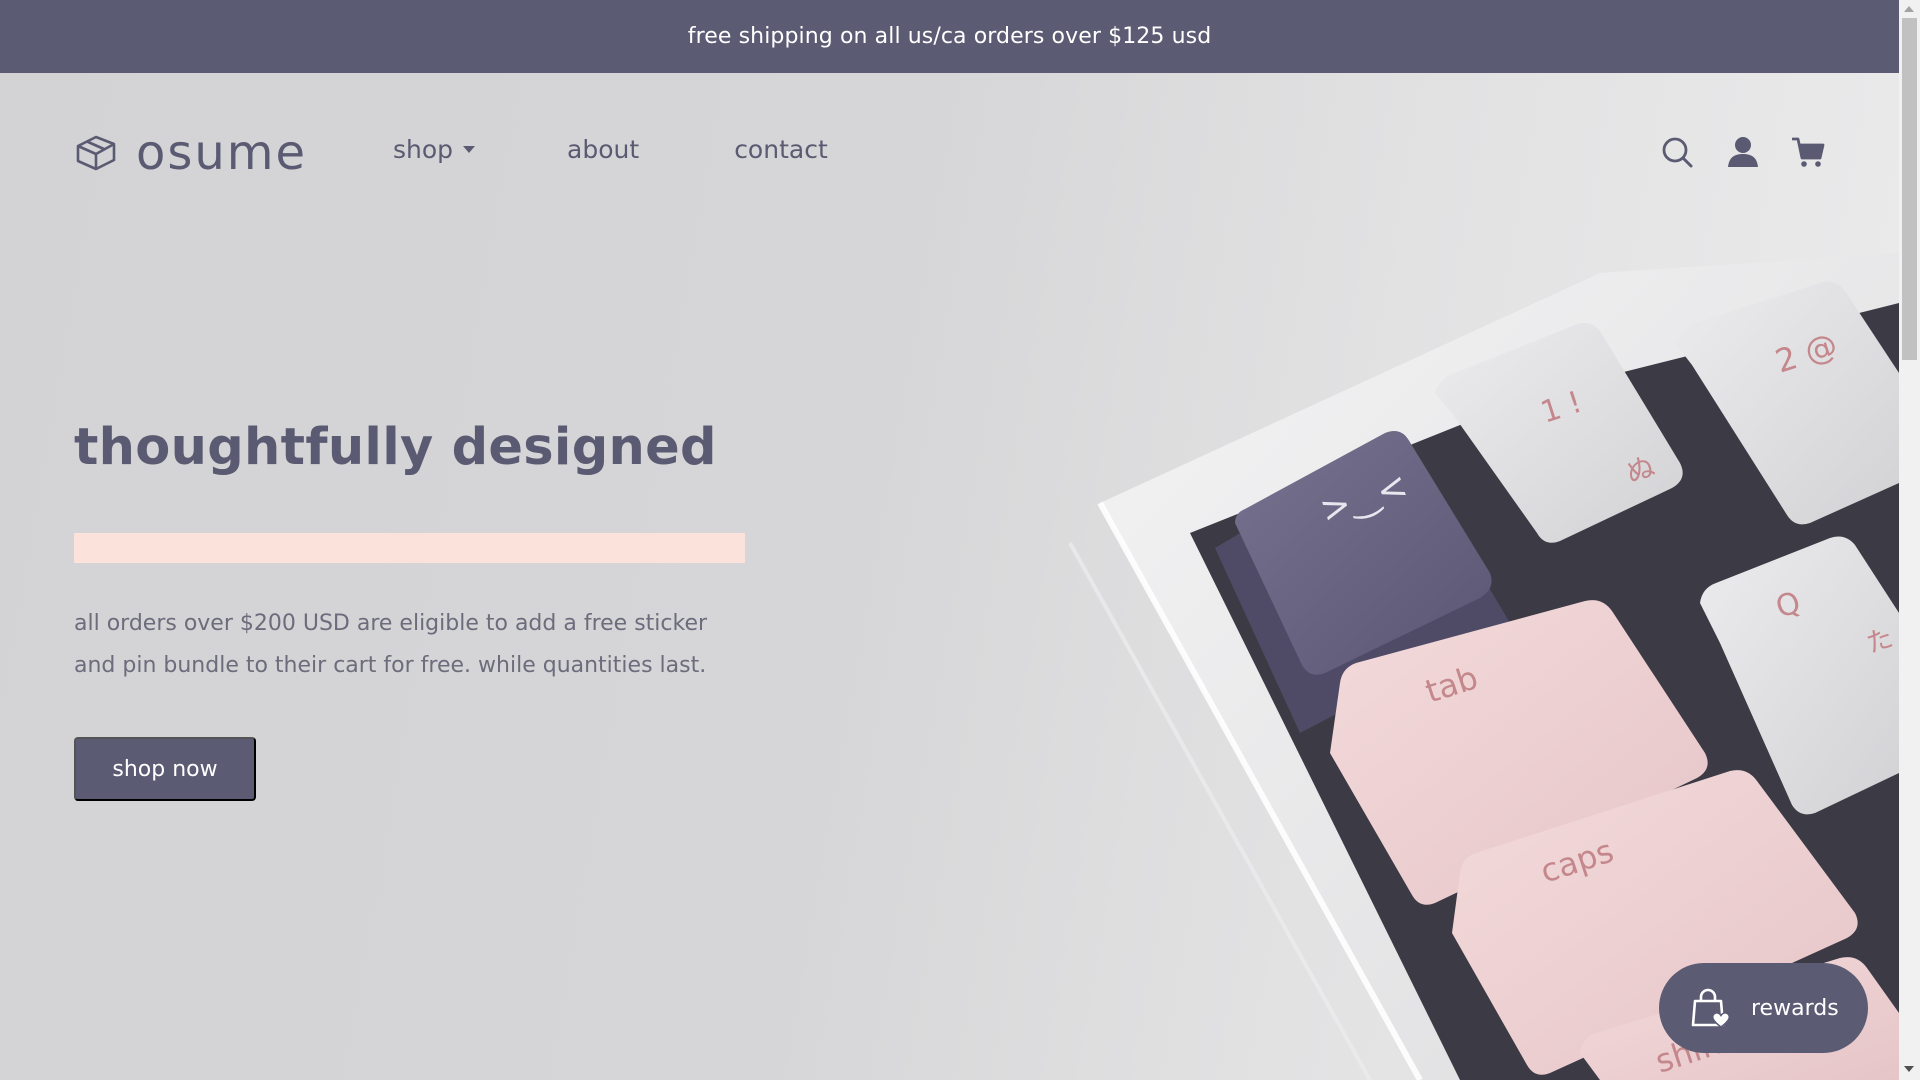  I want to click on rewards-label: rewards, so click(1795, 1008).